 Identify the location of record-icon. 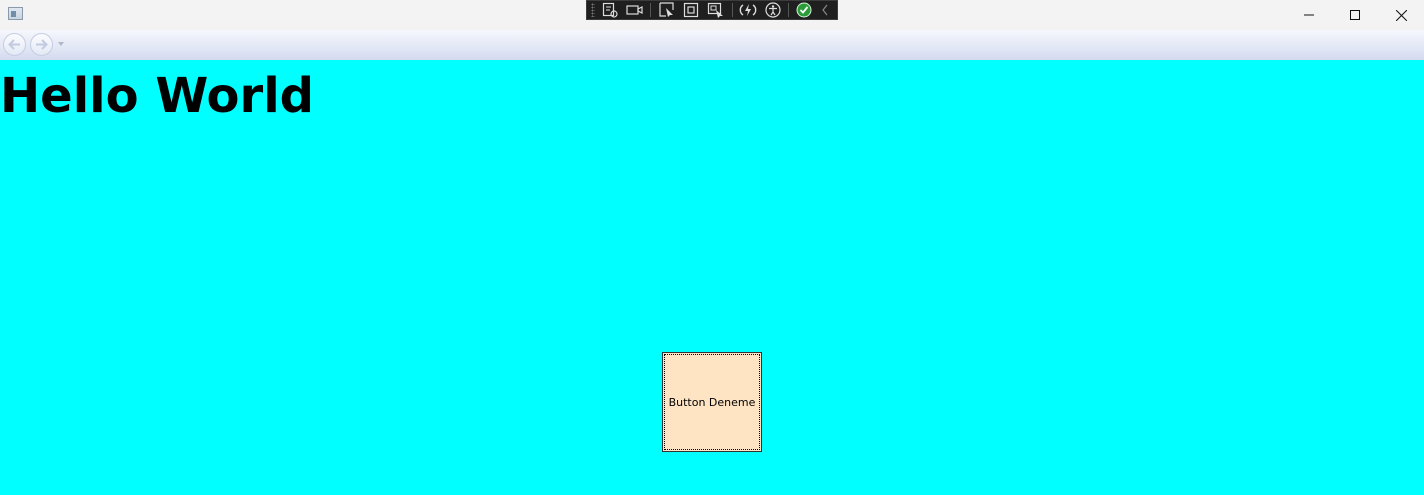
(635, 10).